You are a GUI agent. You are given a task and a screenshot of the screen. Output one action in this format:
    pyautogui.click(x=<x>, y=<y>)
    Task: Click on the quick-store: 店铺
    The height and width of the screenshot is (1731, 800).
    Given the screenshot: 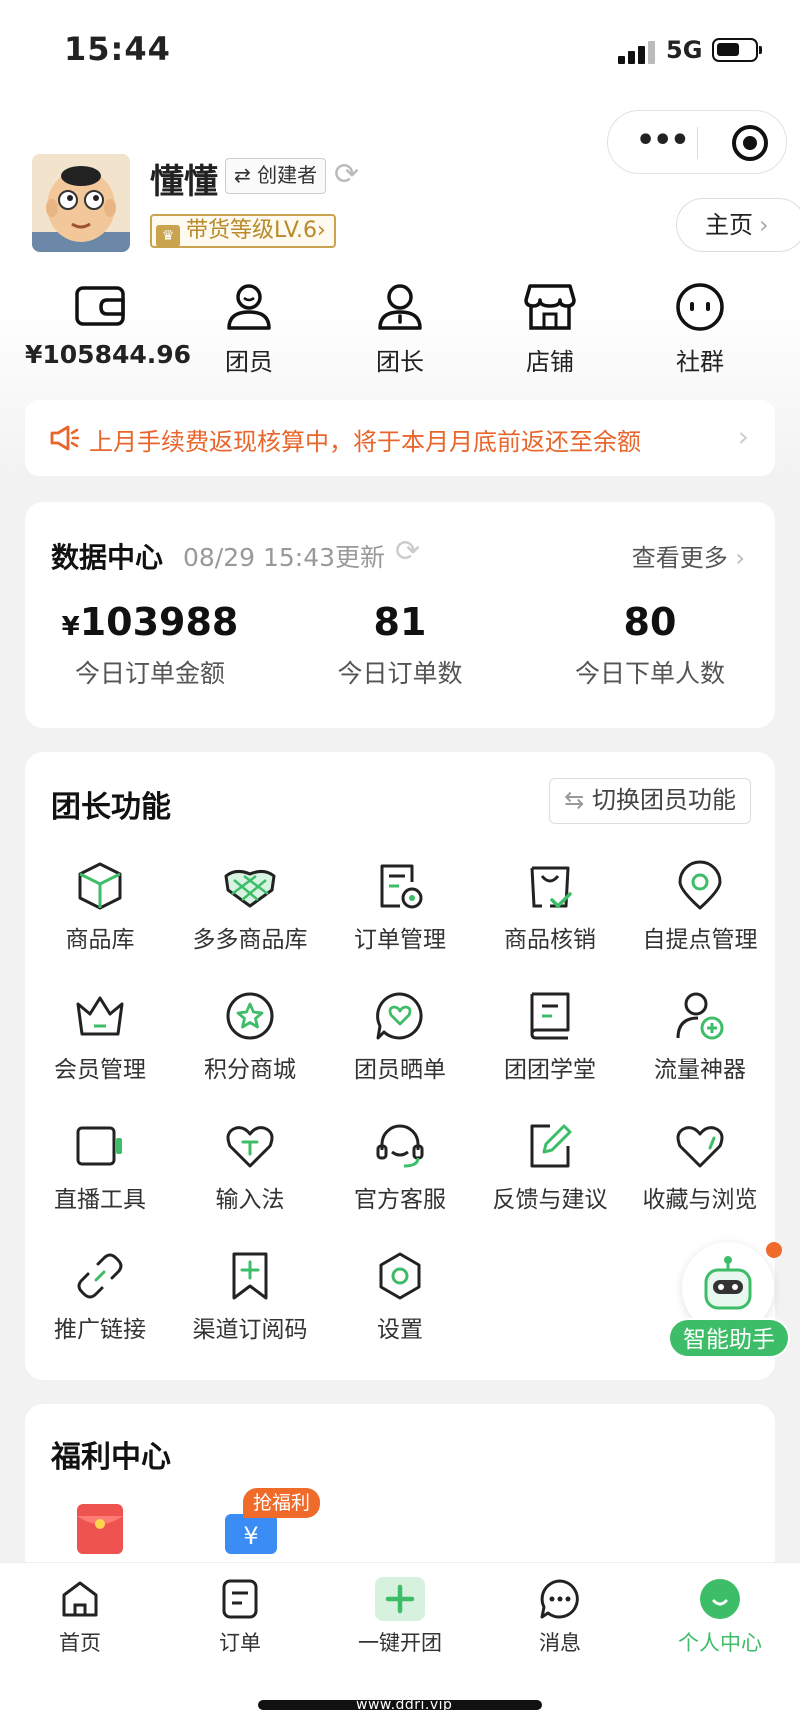 What is the action you would take?
    pyautogui.click(x=550, y=329)
    